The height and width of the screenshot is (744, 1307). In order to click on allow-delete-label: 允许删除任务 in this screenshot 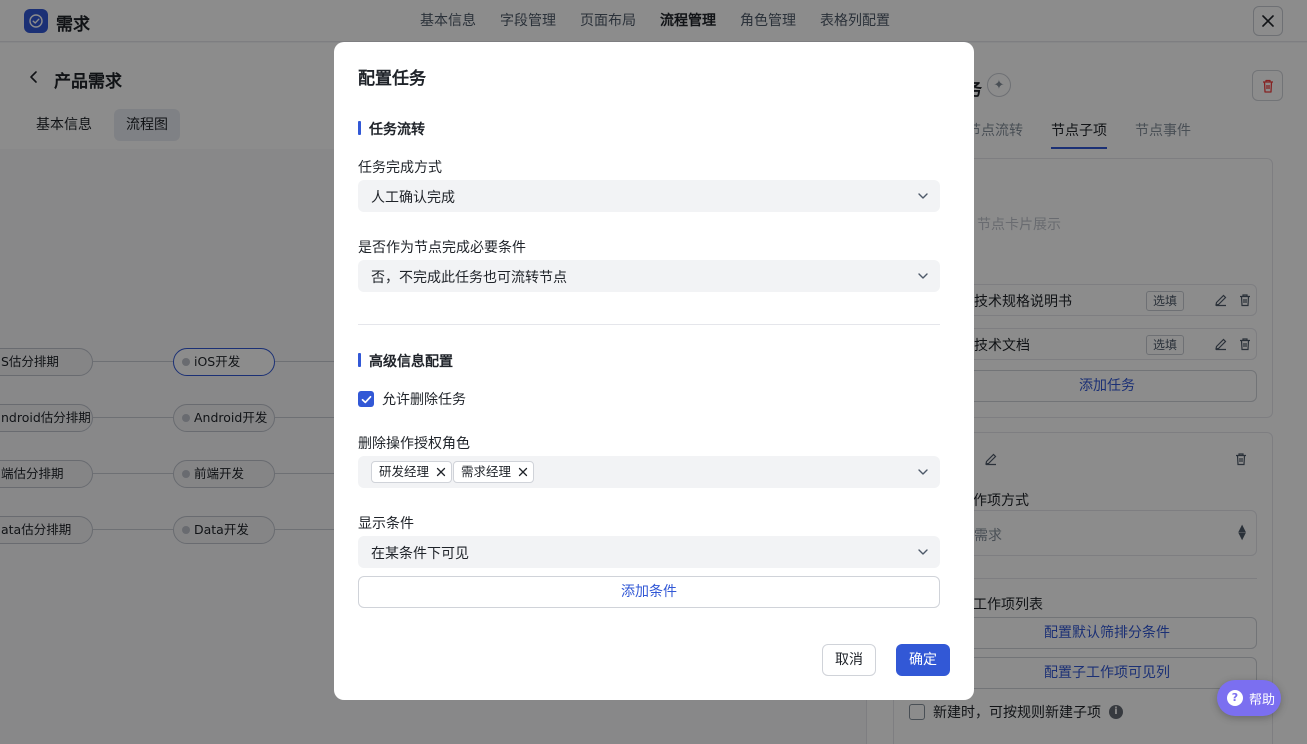, I will do `click(424, 400)`.